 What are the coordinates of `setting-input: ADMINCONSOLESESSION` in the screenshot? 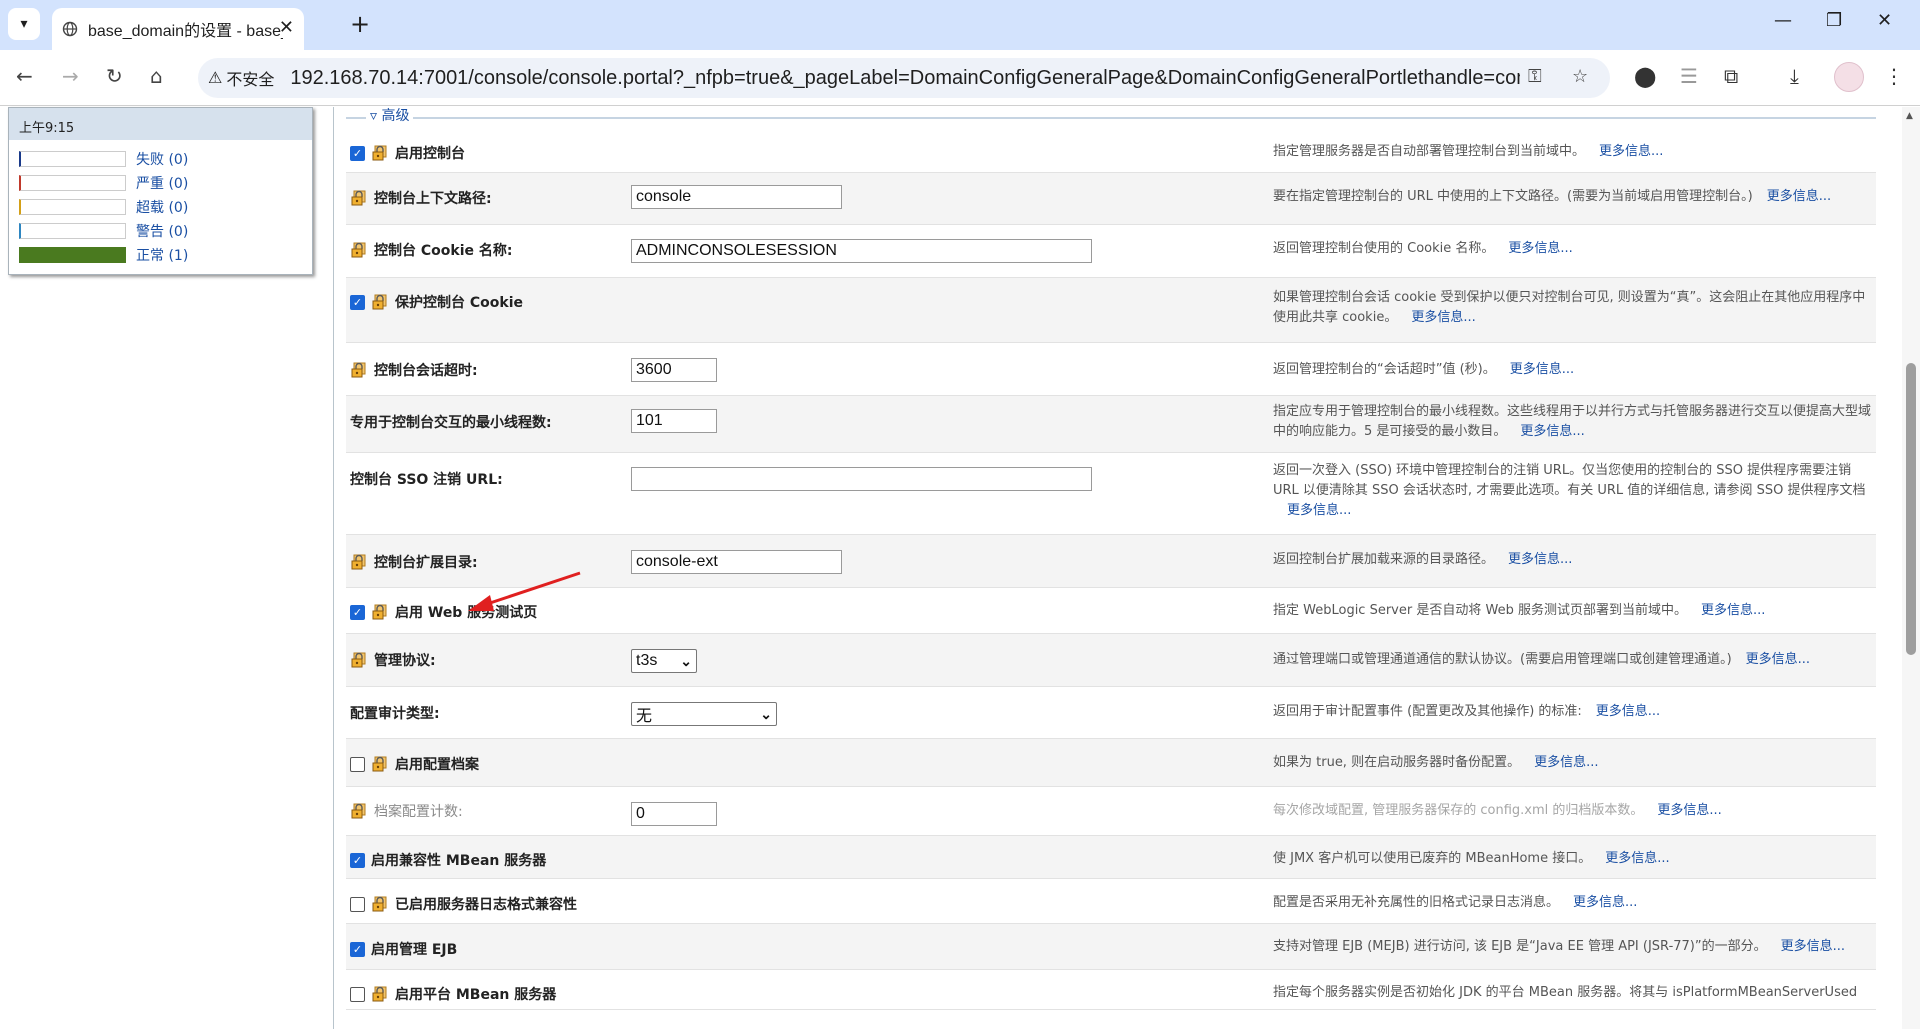 It's located at (861, 251).